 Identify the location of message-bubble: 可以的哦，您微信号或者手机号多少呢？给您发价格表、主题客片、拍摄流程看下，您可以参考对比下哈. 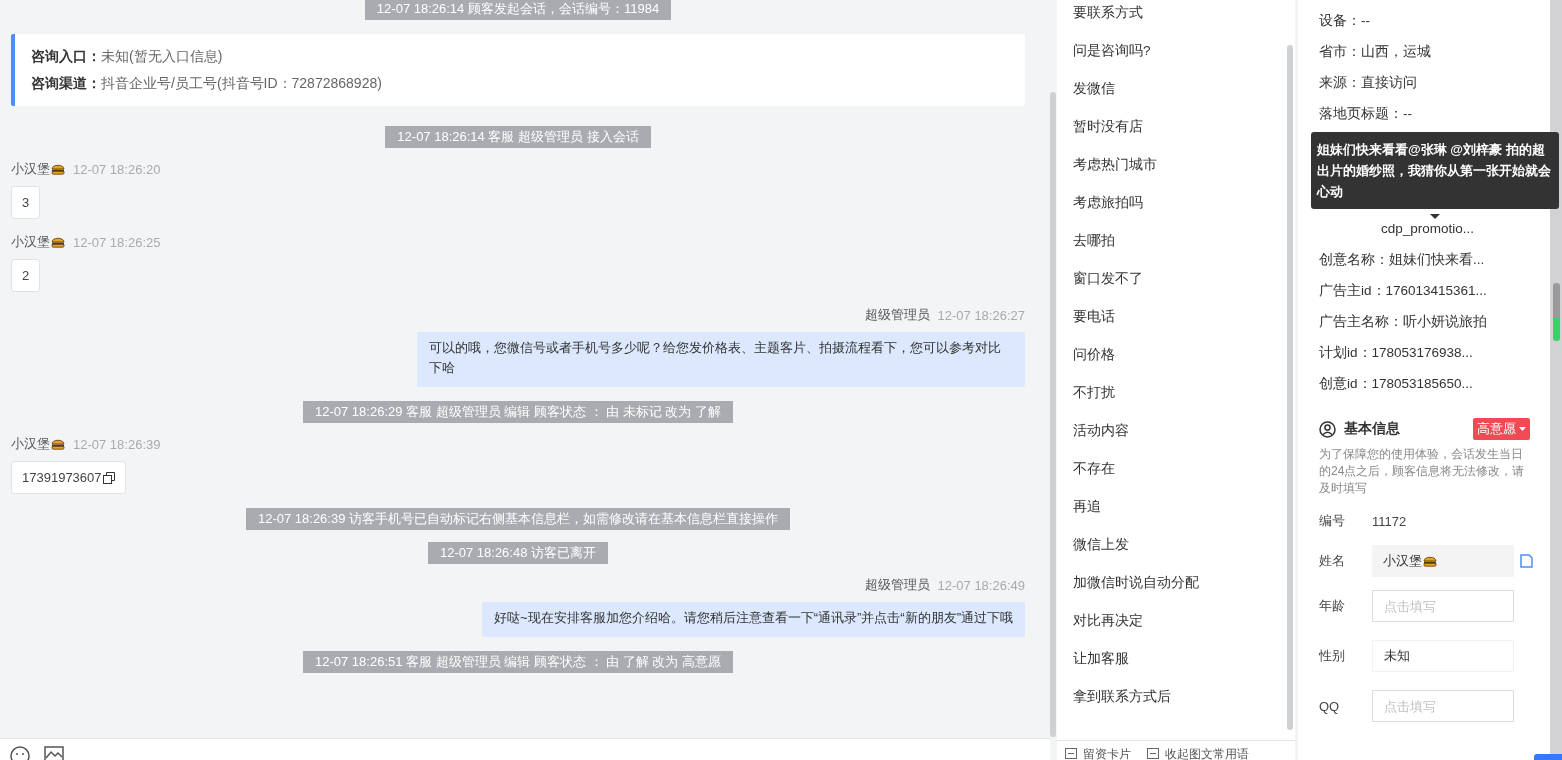
(721, 359).